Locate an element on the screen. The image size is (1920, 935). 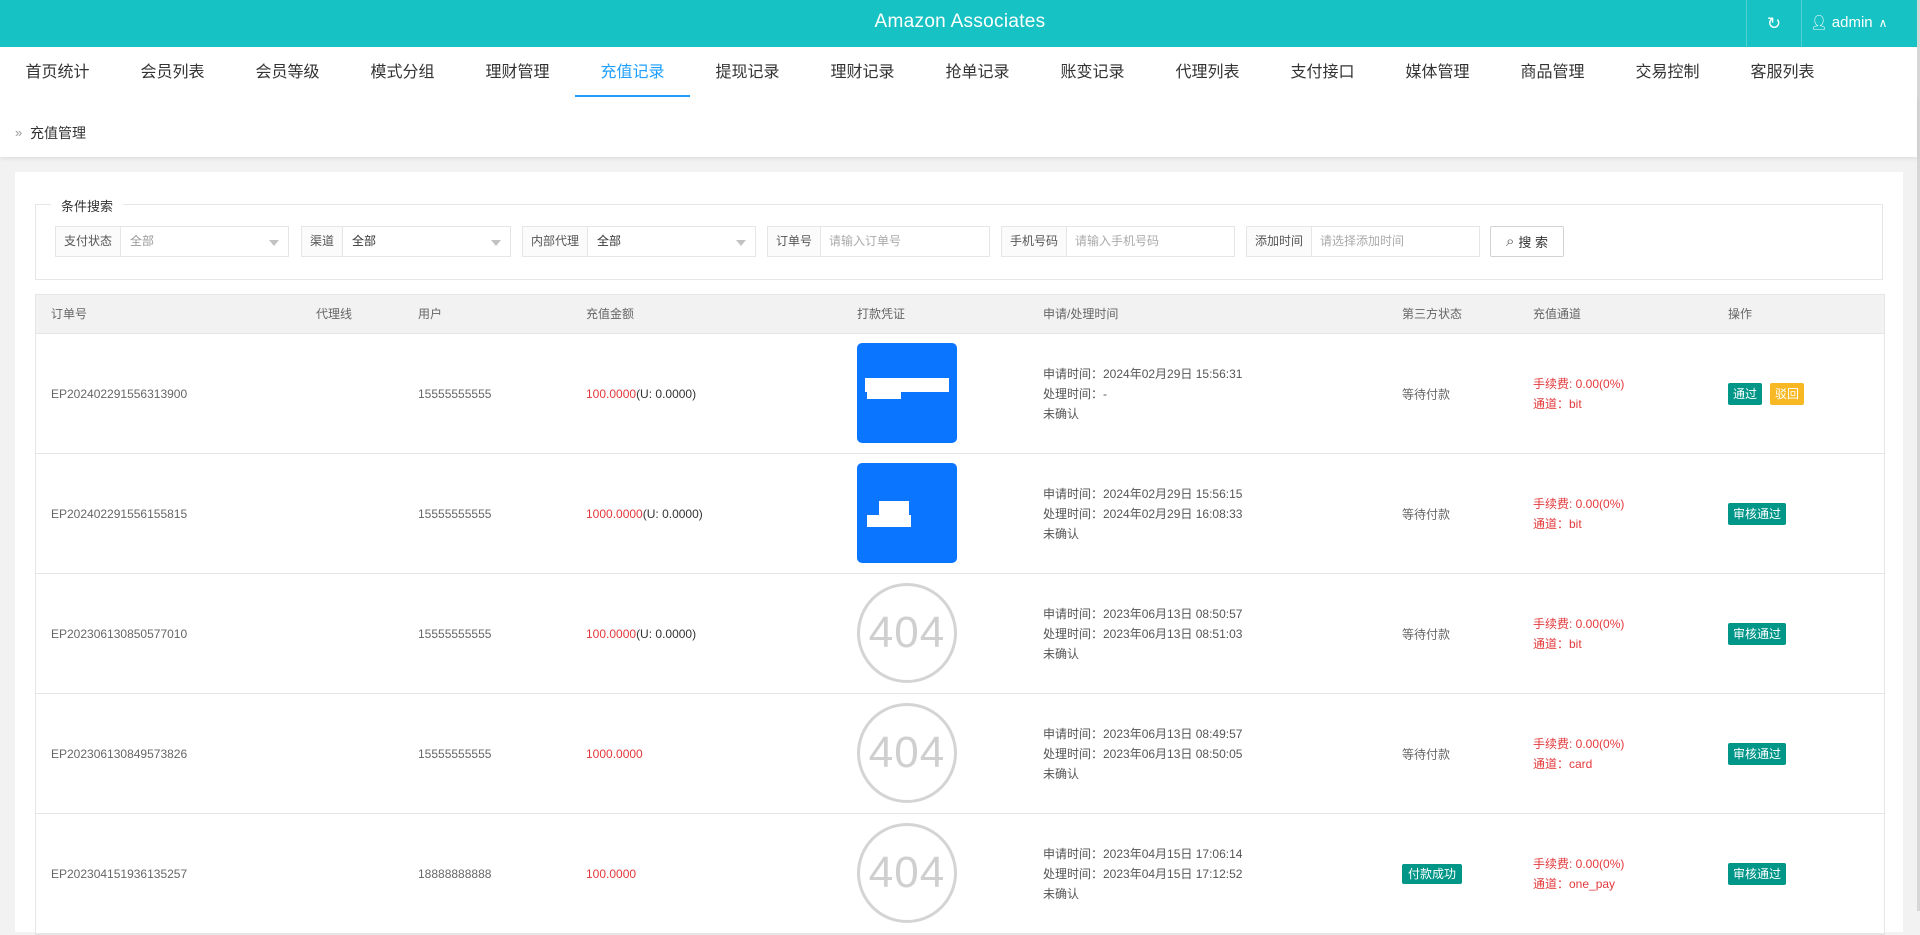
nav-item: 会员等级 is located at coordinates (287, 70).